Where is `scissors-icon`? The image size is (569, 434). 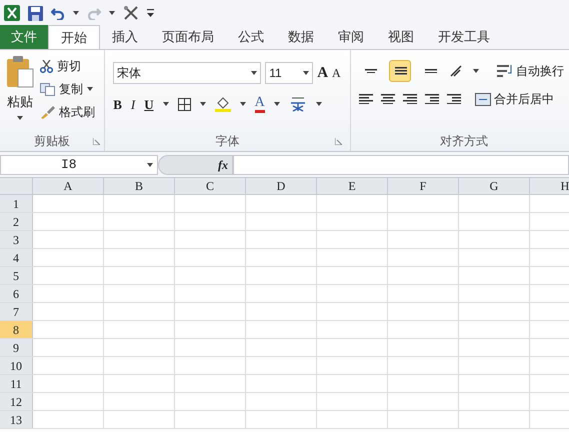 scissors-icon is located at coordinates (46, 66).